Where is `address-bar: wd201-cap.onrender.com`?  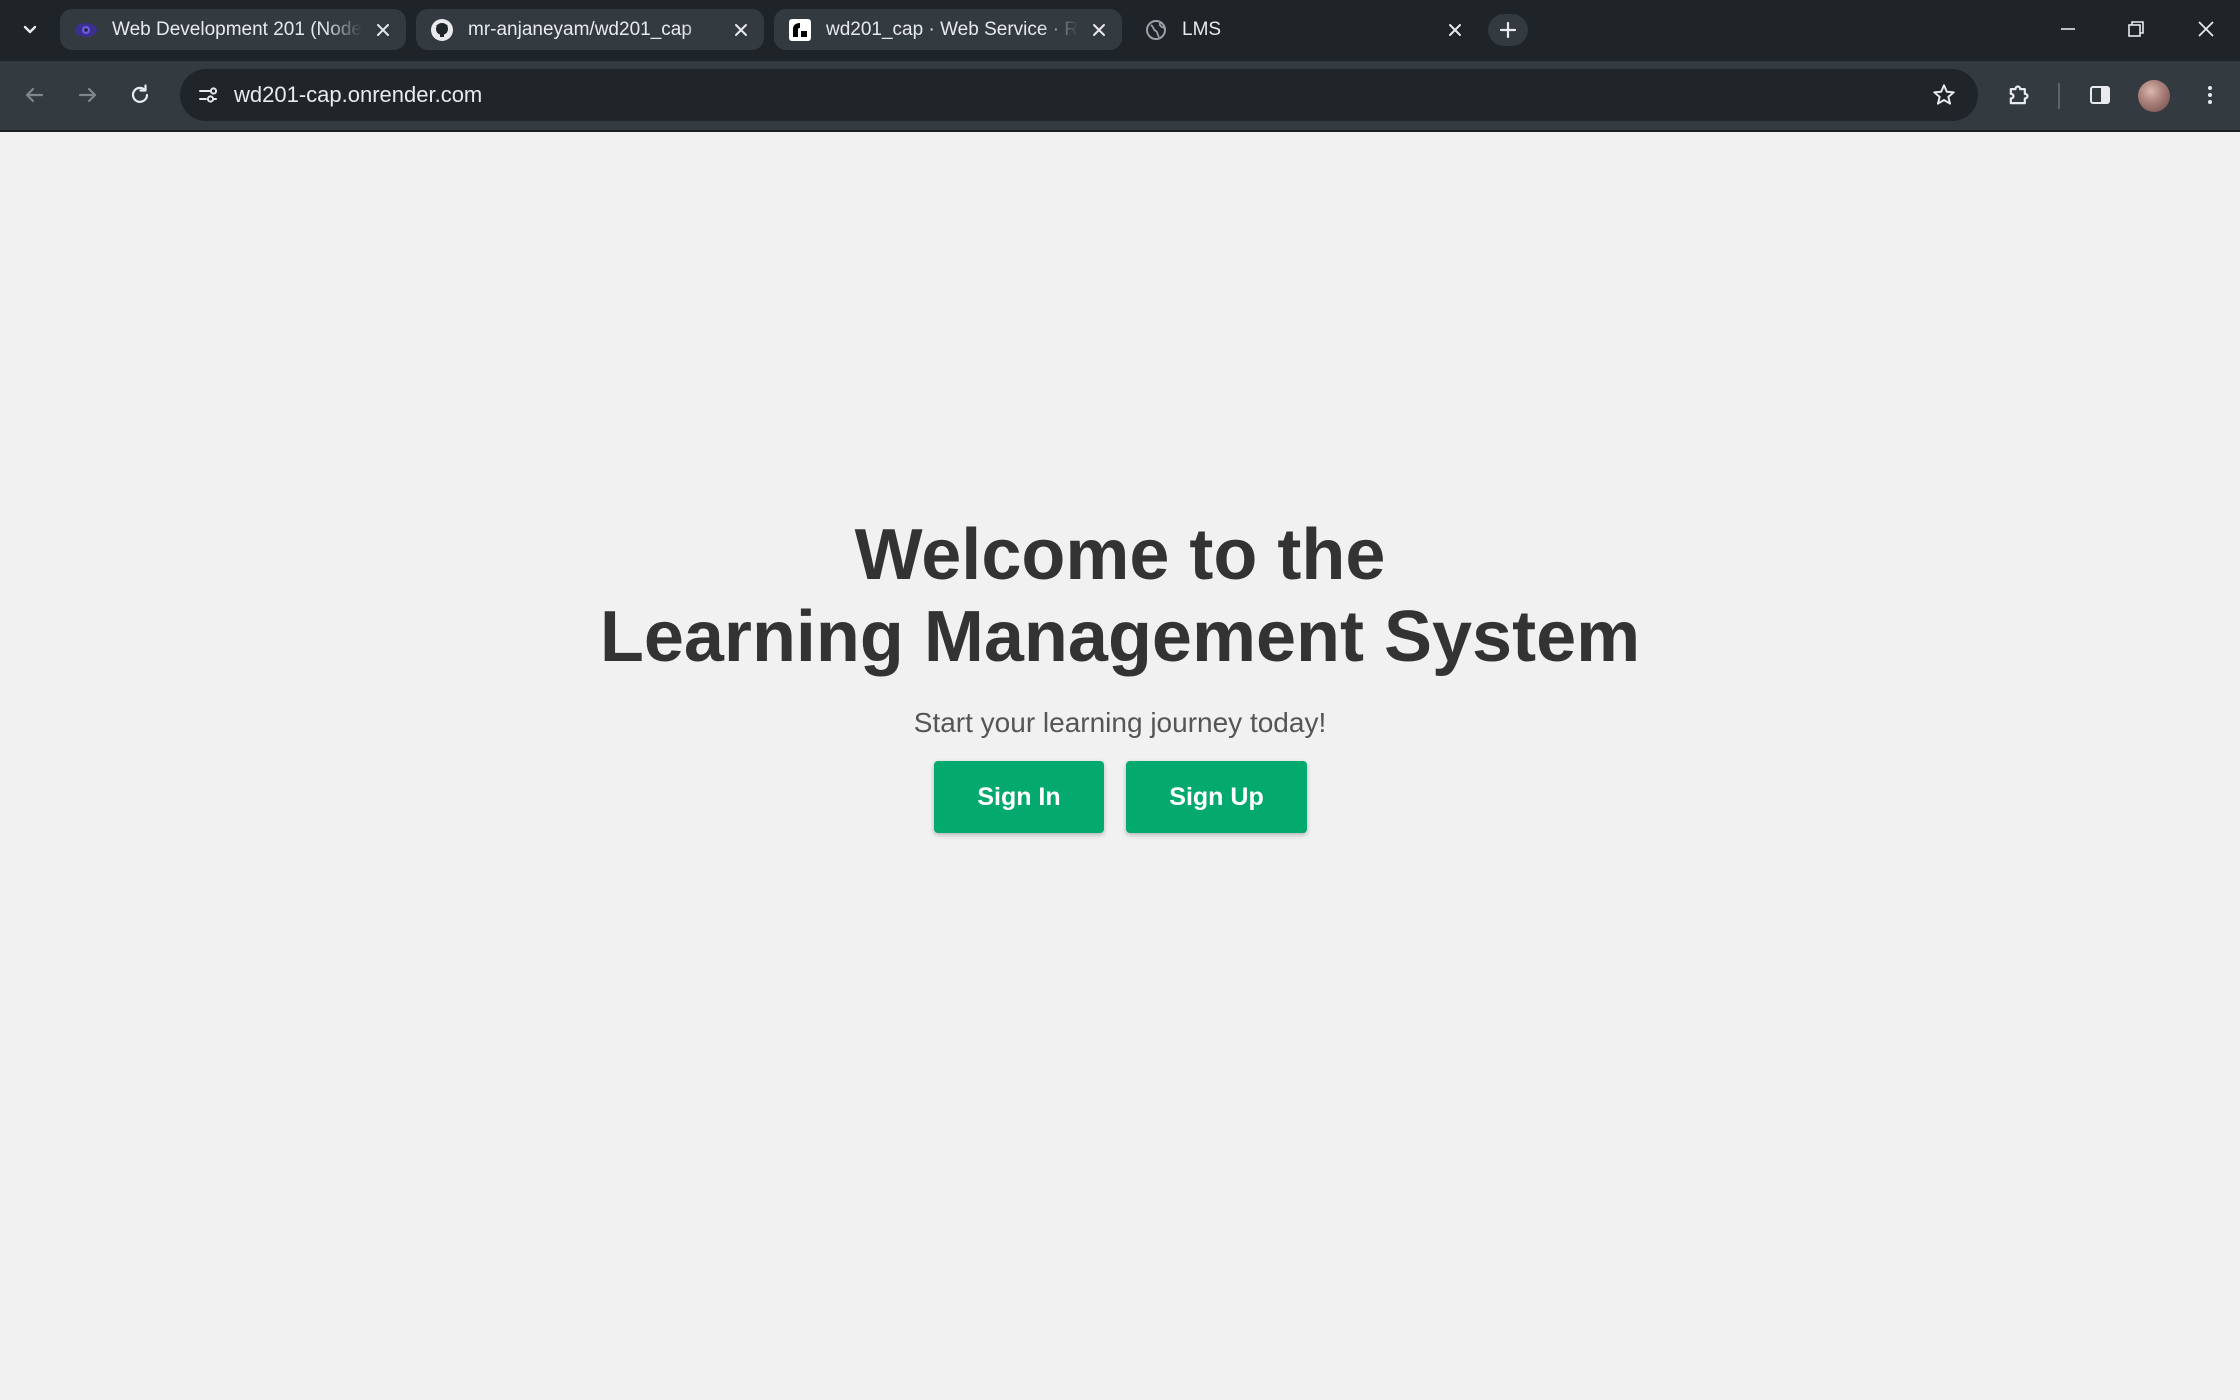 address-bar: wd201-cap.onrender.com is located at coordinates (1079, 95).